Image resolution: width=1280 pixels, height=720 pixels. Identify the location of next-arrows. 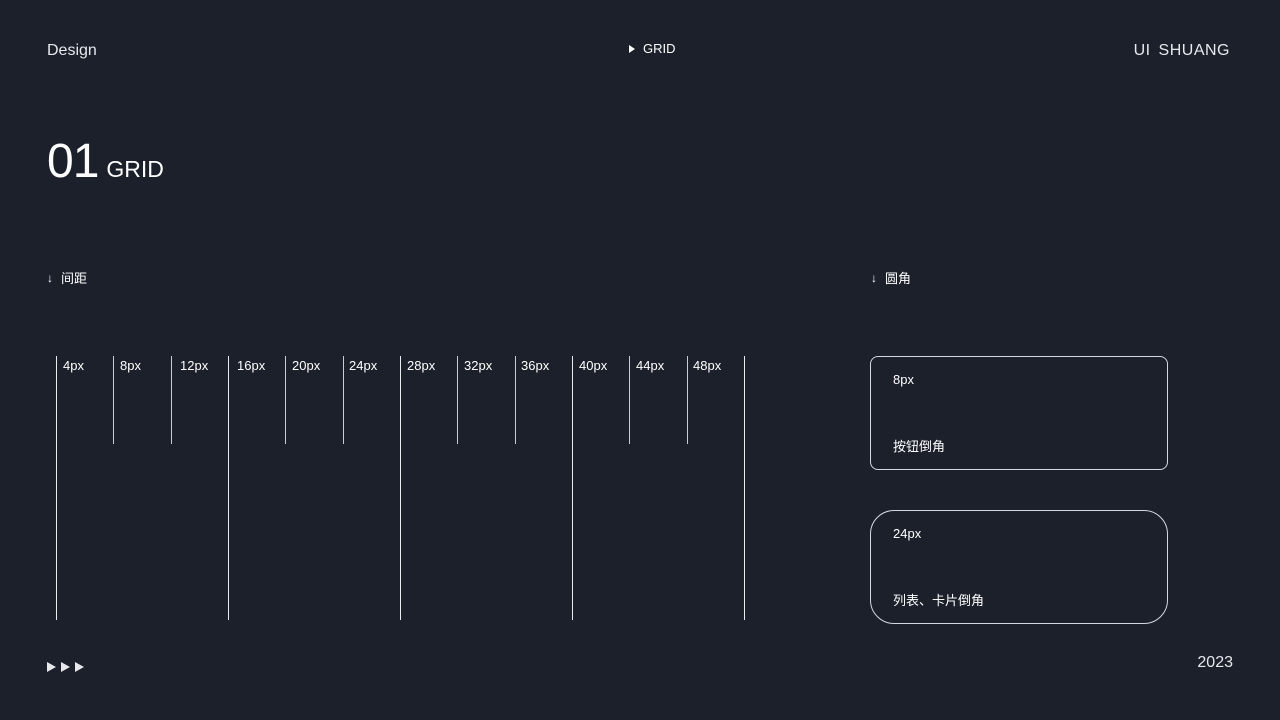
(65, 667).